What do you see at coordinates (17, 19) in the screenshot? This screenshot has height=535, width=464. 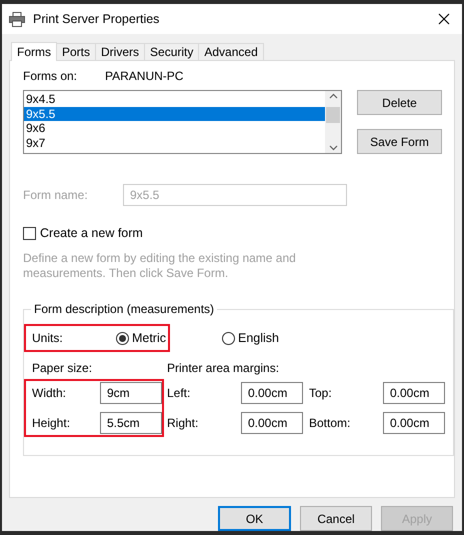 I see `printer-icon` at bounding box center [17, 19].